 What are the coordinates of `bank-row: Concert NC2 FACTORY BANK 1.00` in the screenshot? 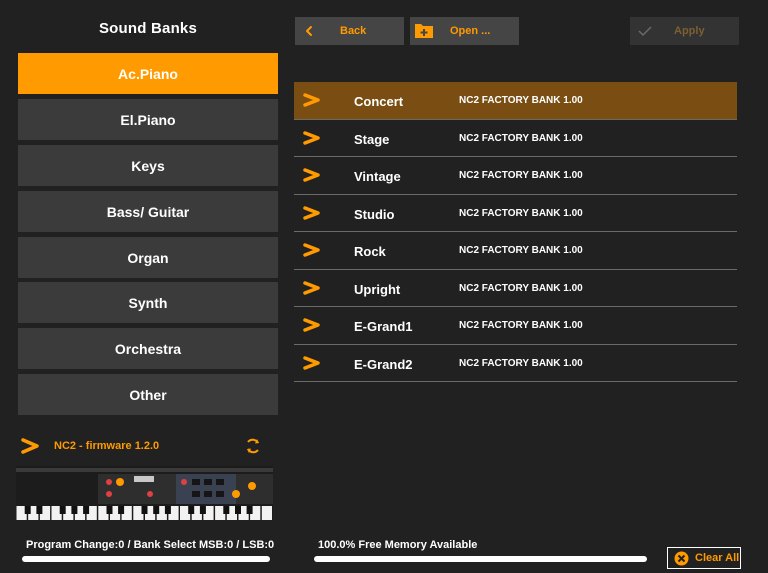 It's located at (515, 101).